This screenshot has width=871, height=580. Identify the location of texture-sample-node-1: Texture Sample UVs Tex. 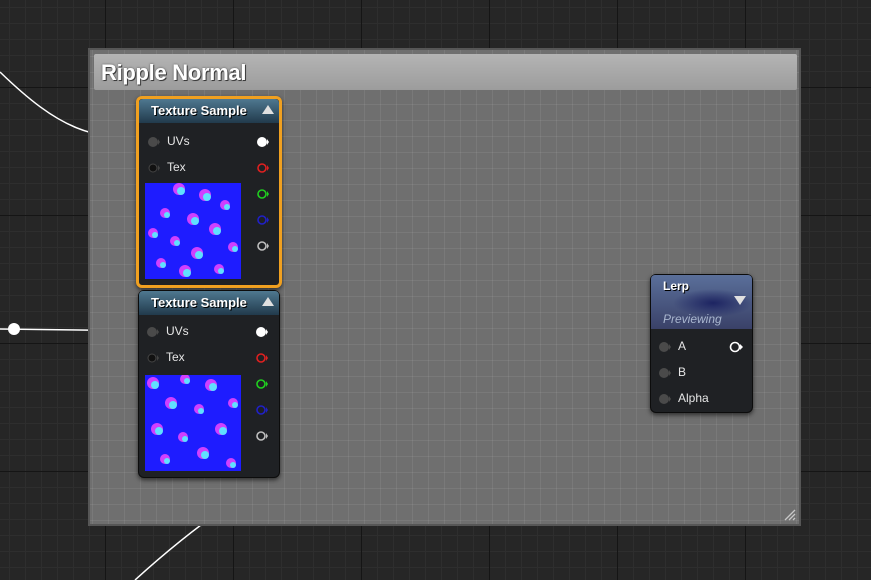
(209, 192).